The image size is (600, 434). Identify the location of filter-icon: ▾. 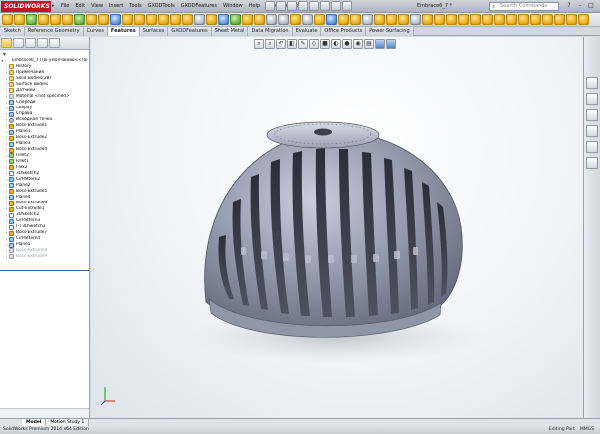
(4, 54).